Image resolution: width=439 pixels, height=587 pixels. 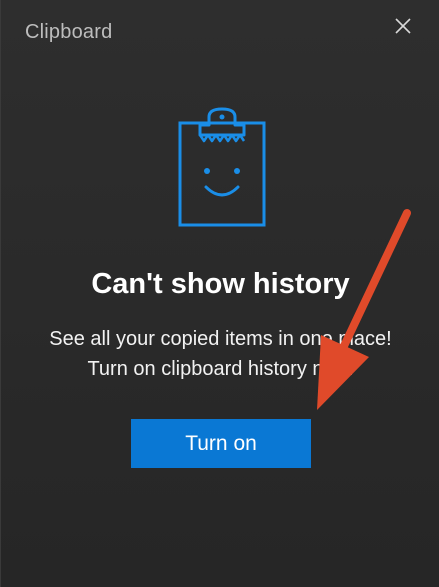 I want to click on description-line-1: See all your copied items in one place!, so click(x=220, y=339).